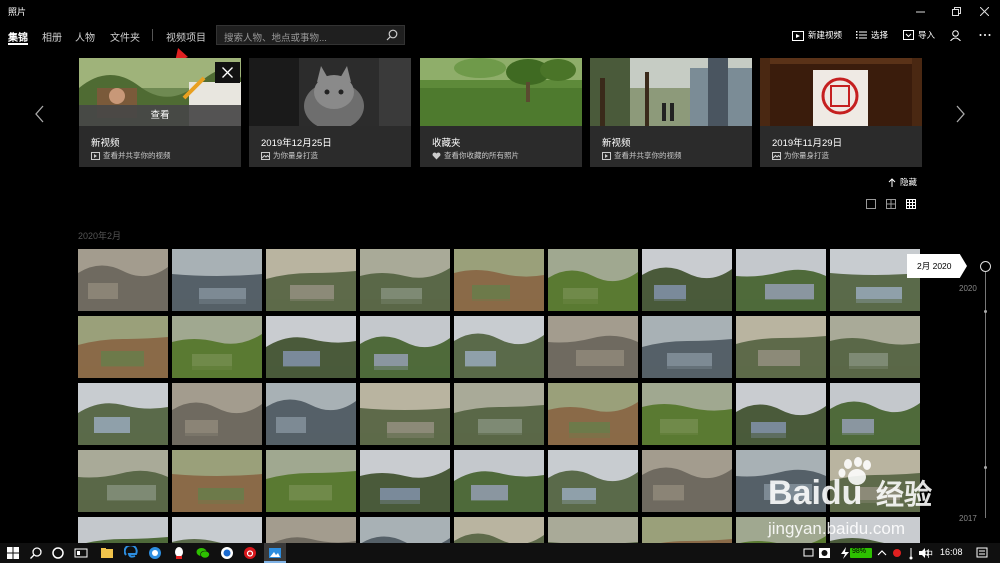 Image resolution: width=1000 pixels, height=563 pixels. What do you see at coordinates (807, 143) in the screenshot?
I see `card-title: 2019年11月29日` at bounding box center [807, 143].